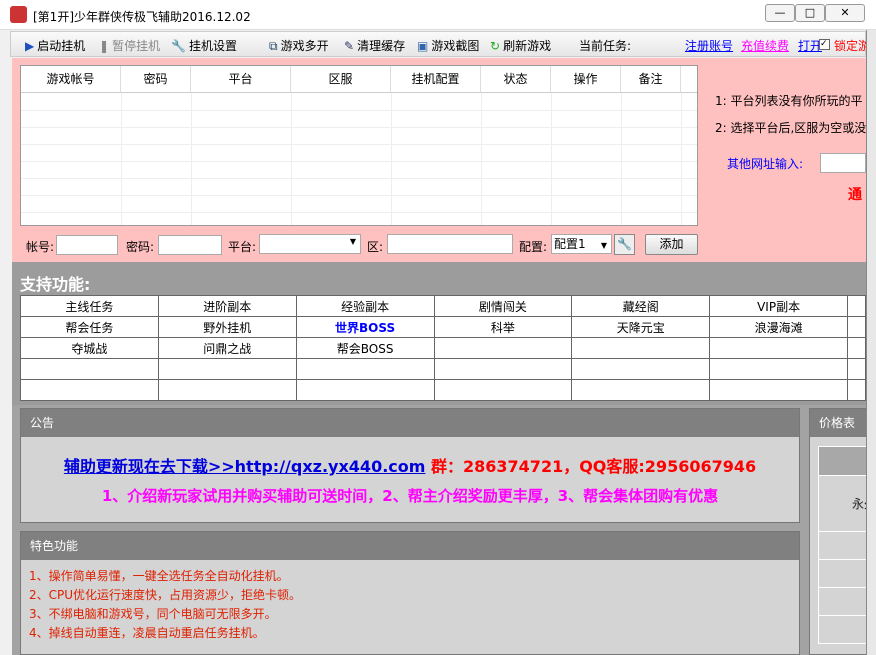 The image size is (876, 655). What do you see at coordinates (352, 241) in the screenshot?
I see `chevron-down-icon: ▼` at bounding box center [352, 241].